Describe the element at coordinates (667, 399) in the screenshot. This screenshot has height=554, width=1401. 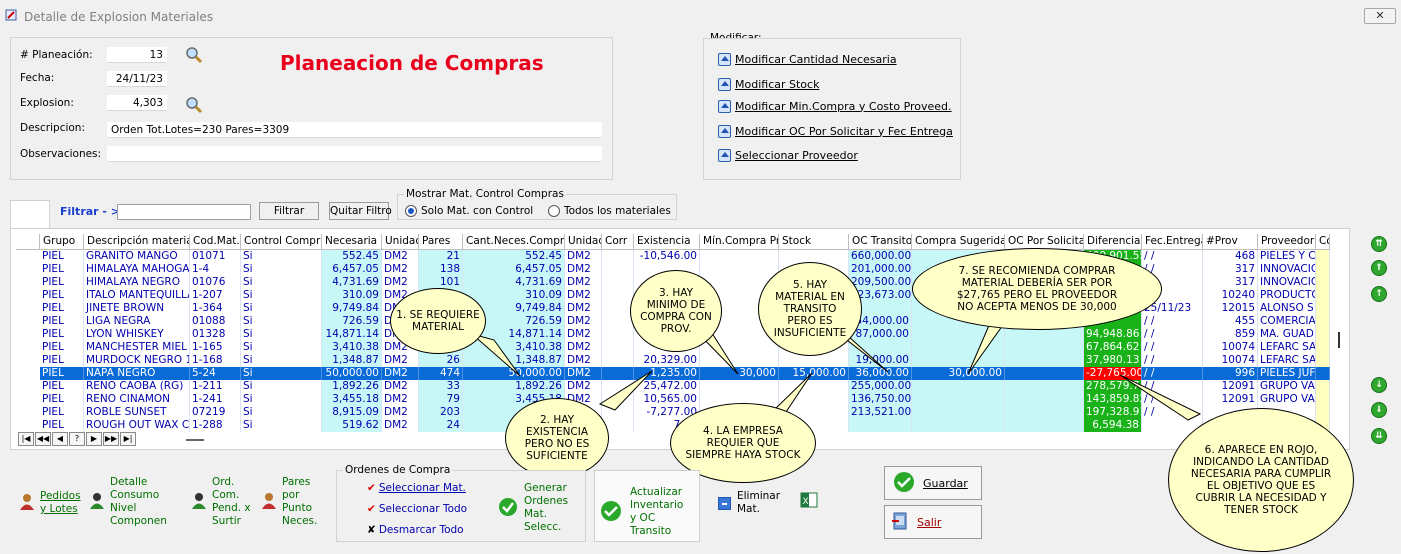
I see `table-cell: 10,565.00` at that location.